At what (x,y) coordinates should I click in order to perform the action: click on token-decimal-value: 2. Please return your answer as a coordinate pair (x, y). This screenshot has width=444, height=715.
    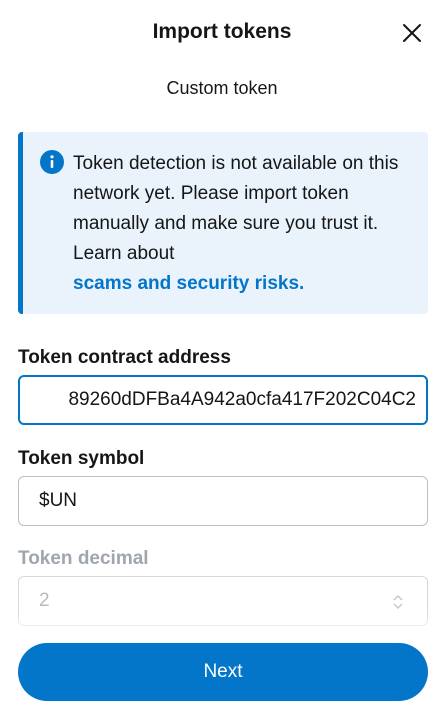
    Looking at the image, I should click on (44, 600).